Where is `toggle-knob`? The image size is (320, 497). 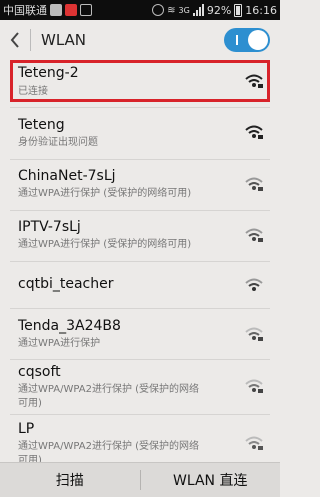 toggle-knob is located at coordinates (258, 40).